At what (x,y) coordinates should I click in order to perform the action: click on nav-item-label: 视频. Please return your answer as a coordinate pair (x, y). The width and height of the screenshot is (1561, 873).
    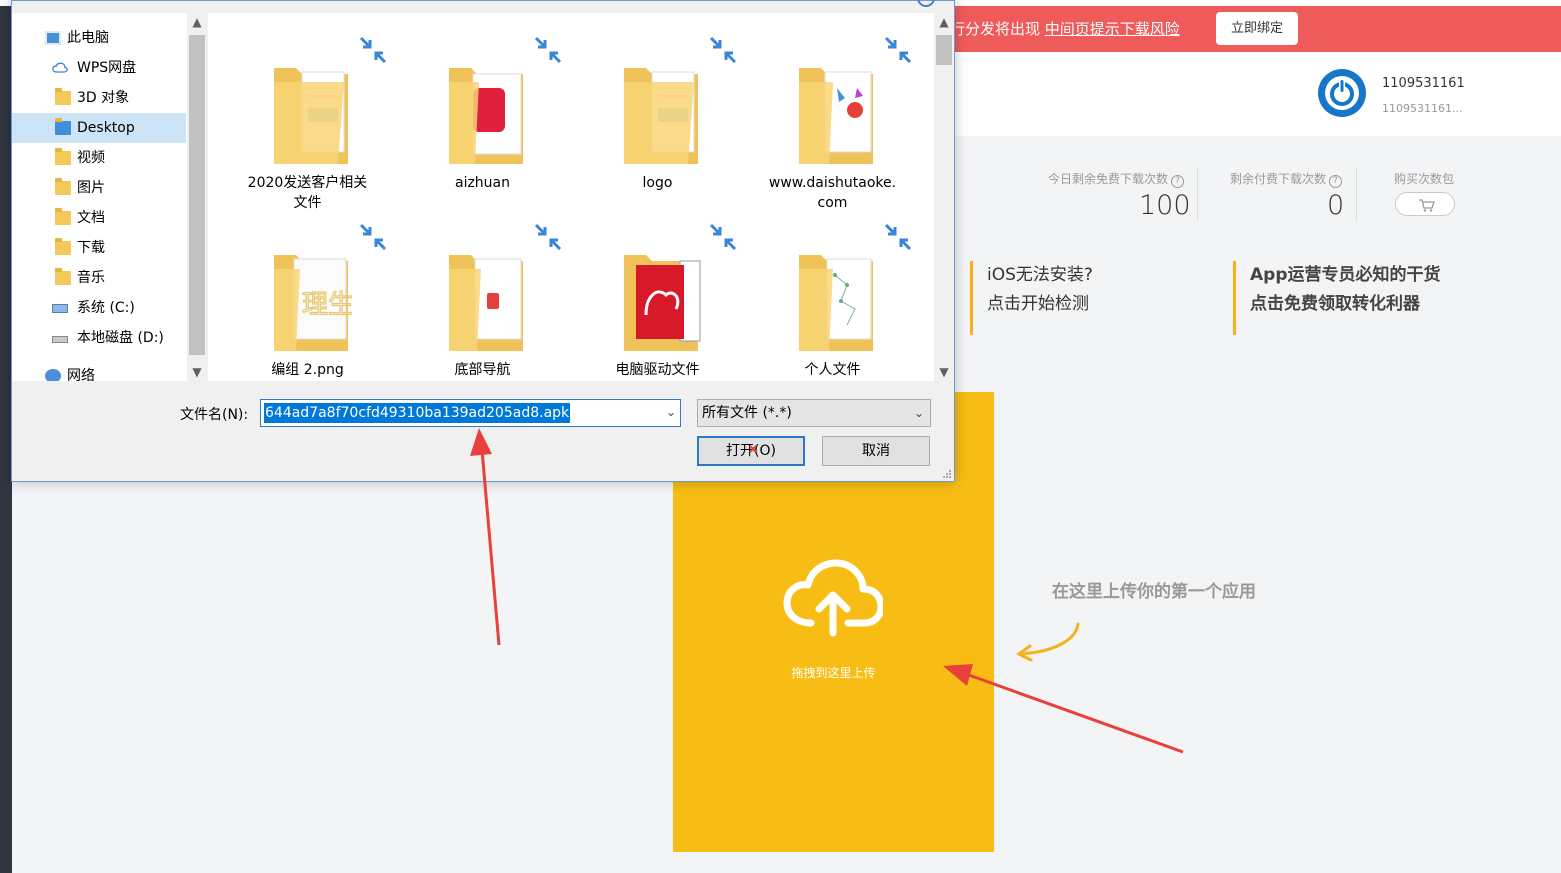
    Looking at the image, I should click on (91, 158).